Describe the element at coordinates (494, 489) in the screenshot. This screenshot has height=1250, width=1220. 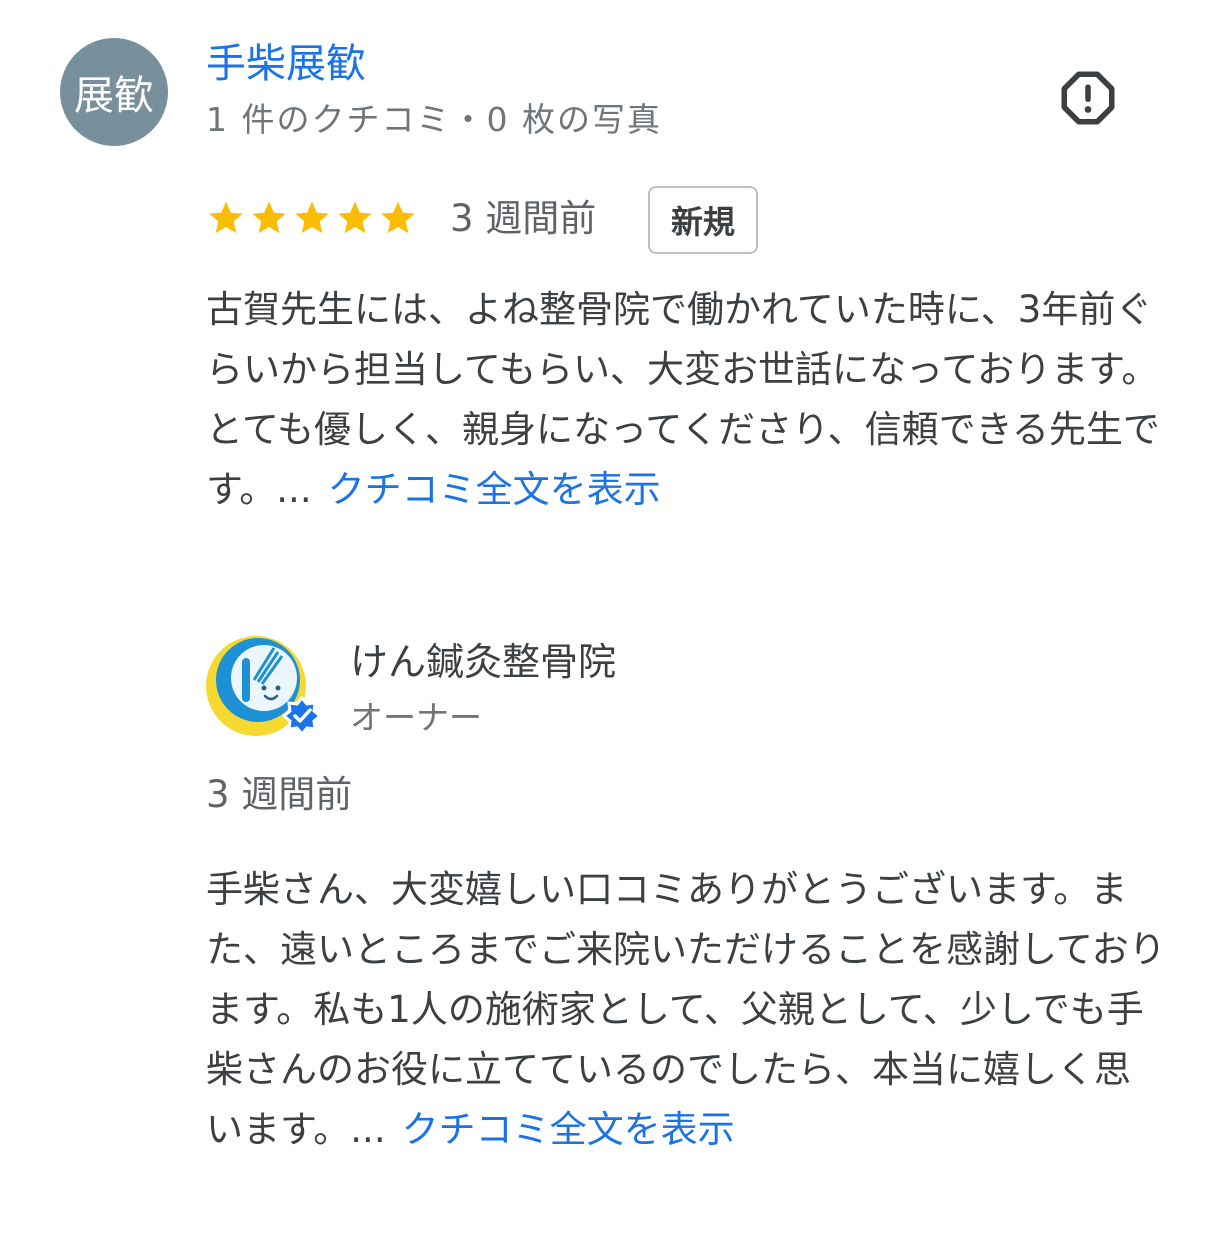
I see `review-more-link: クチコミ全文を表示` at that location.